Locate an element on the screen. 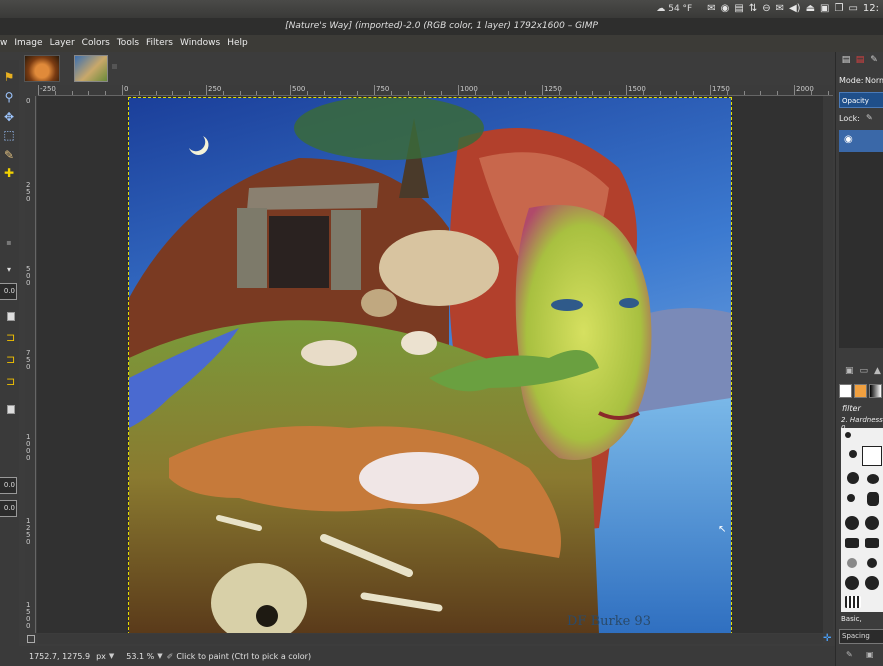 This screenshot has height=666, width=883. menu-view: w is located at coordinates (3, 43).